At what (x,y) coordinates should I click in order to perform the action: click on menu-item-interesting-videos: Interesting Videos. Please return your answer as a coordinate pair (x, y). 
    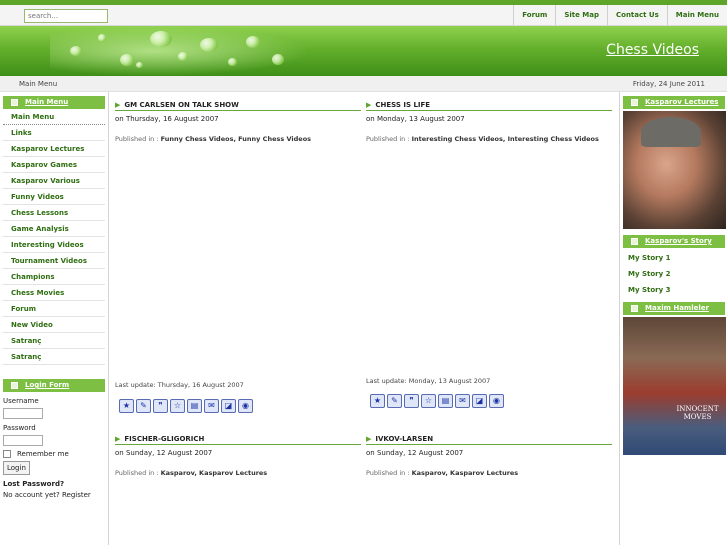
    Looking at the image, I should click on (54, 245).